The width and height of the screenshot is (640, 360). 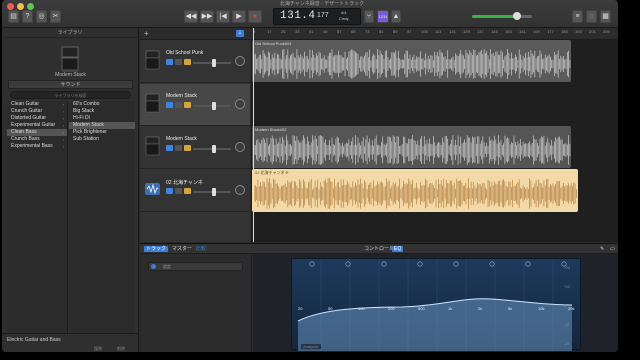 I want to click on region-modern-stack: Modern Stack#02, so click(x=411, y=147).